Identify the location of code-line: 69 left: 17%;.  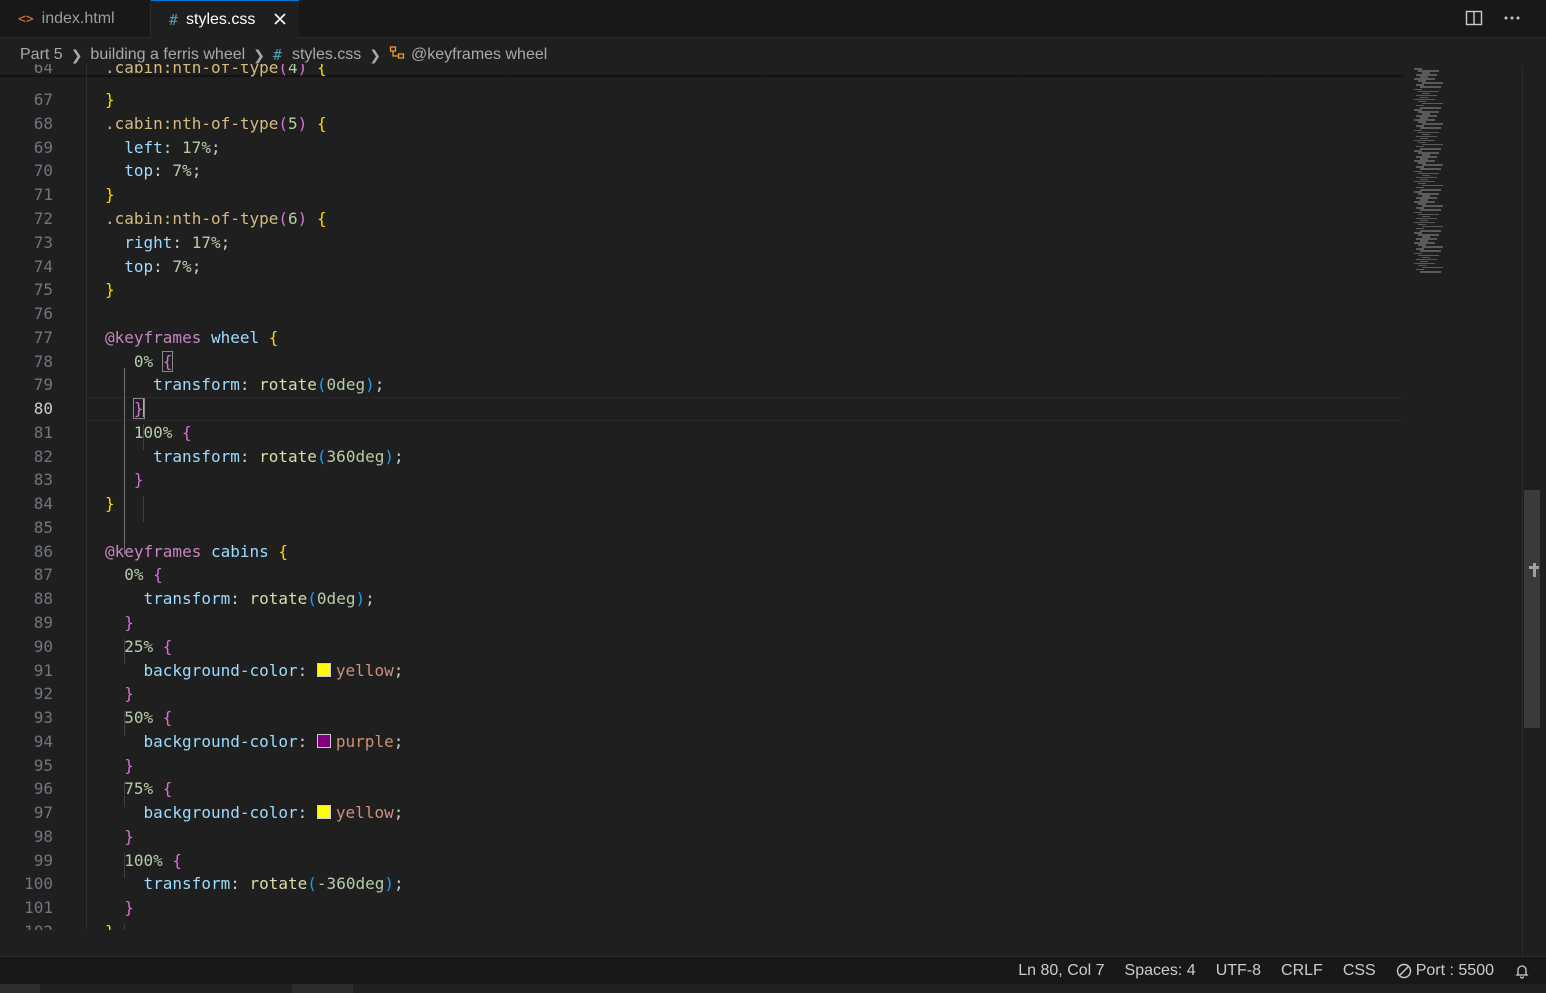
(701, 148).